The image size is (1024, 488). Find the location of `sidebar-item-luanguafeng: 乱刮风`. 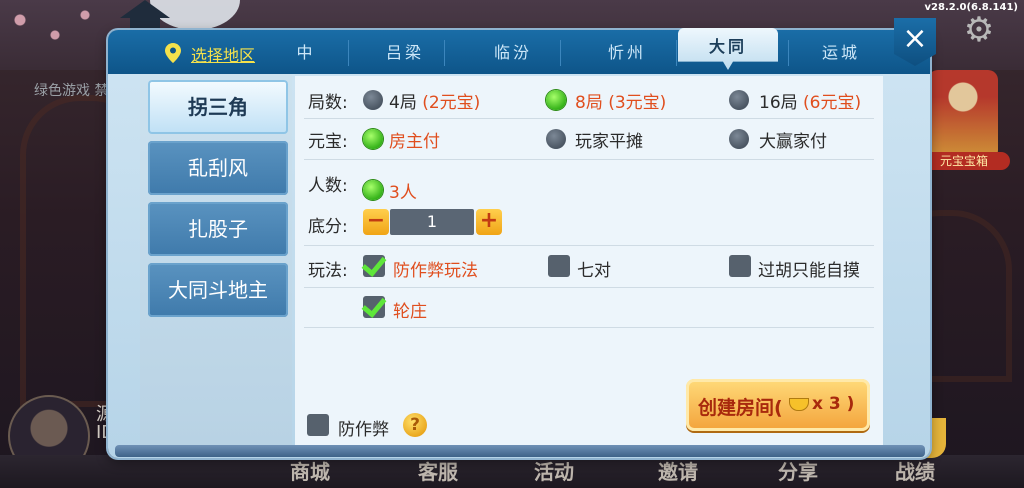

sidebar-item-luanguafeng: 乱刮风 is located at coordinates (218, 168).